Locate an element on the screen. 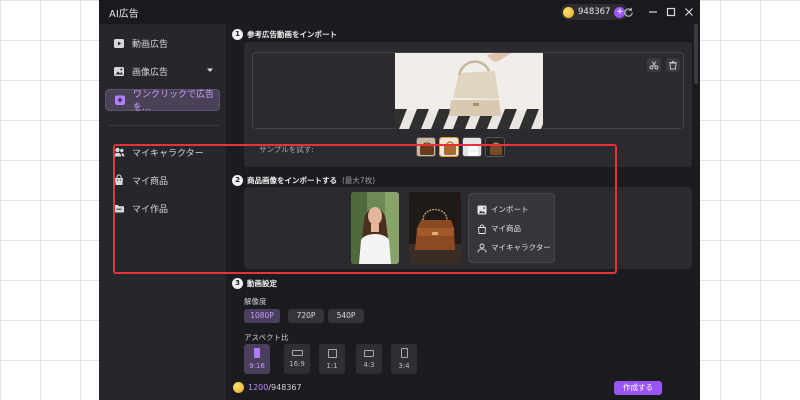  sidebar-item-label: 動画広告 is located at coordinates (150, 44).